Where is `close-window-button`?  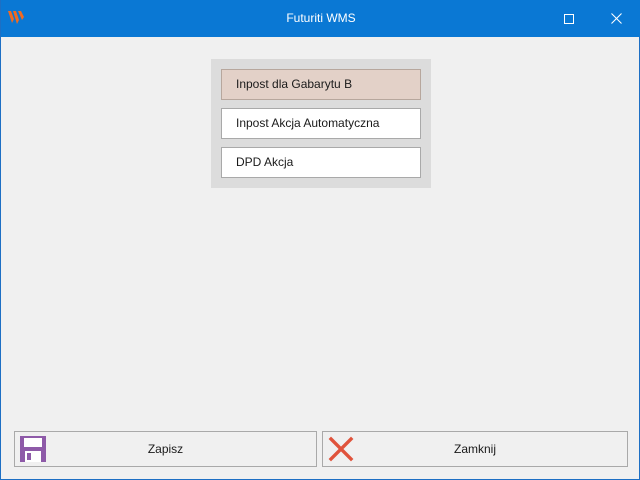 close-window-button is located at coordinates (616, 18).